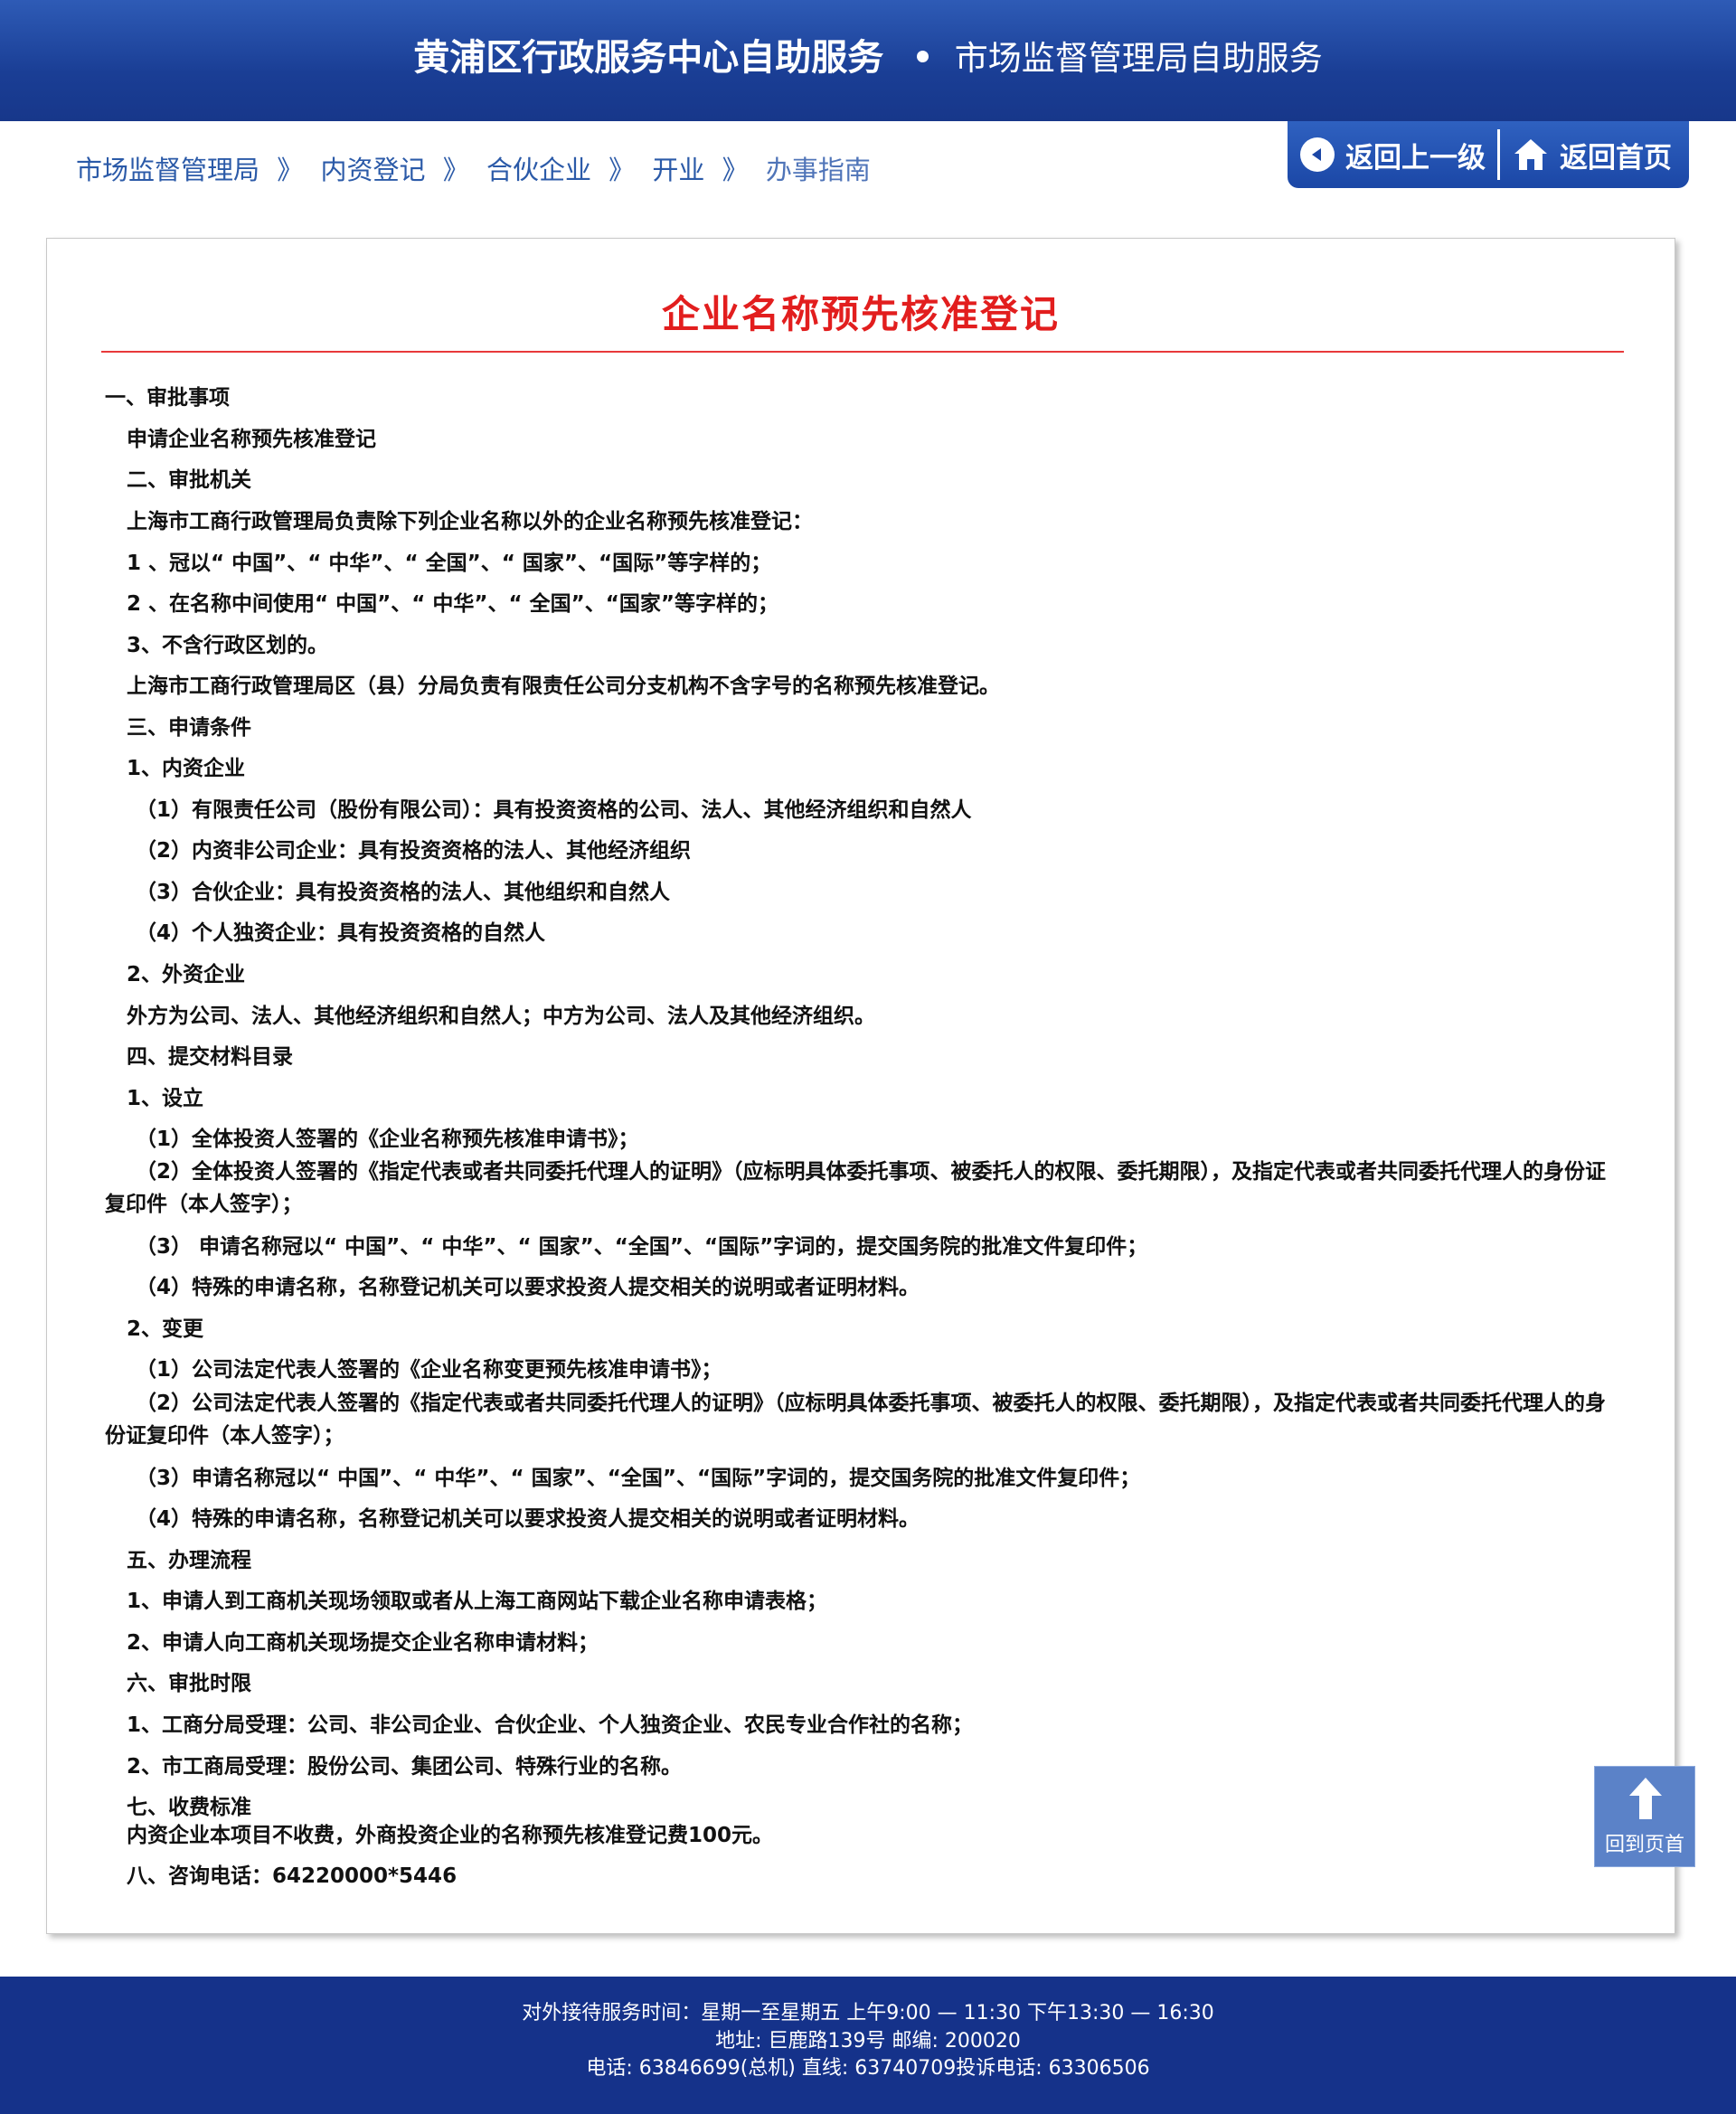  I want to click on back-button: 返回上一级, so click(1392, 155).